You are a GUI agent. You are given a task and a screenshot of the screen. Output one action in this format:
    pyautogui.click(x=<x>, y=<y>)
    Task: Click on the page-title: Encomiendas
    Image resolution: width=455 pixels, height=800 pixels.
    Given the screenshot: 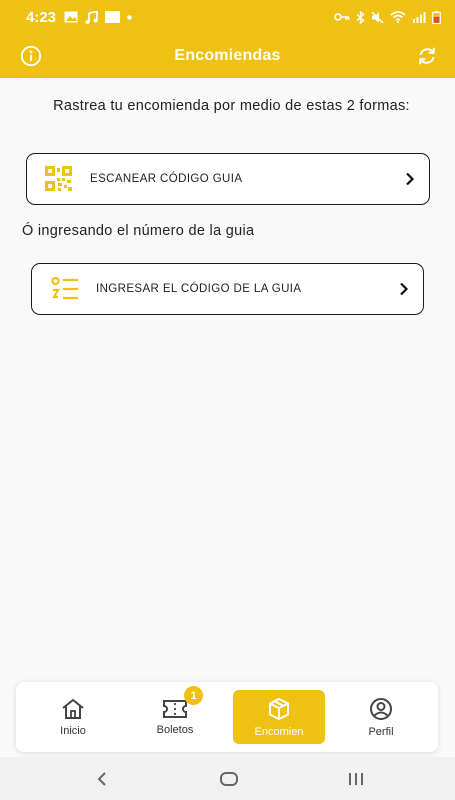 What is the action you would take?
    pyautogui.click(x=227, y=55)
    